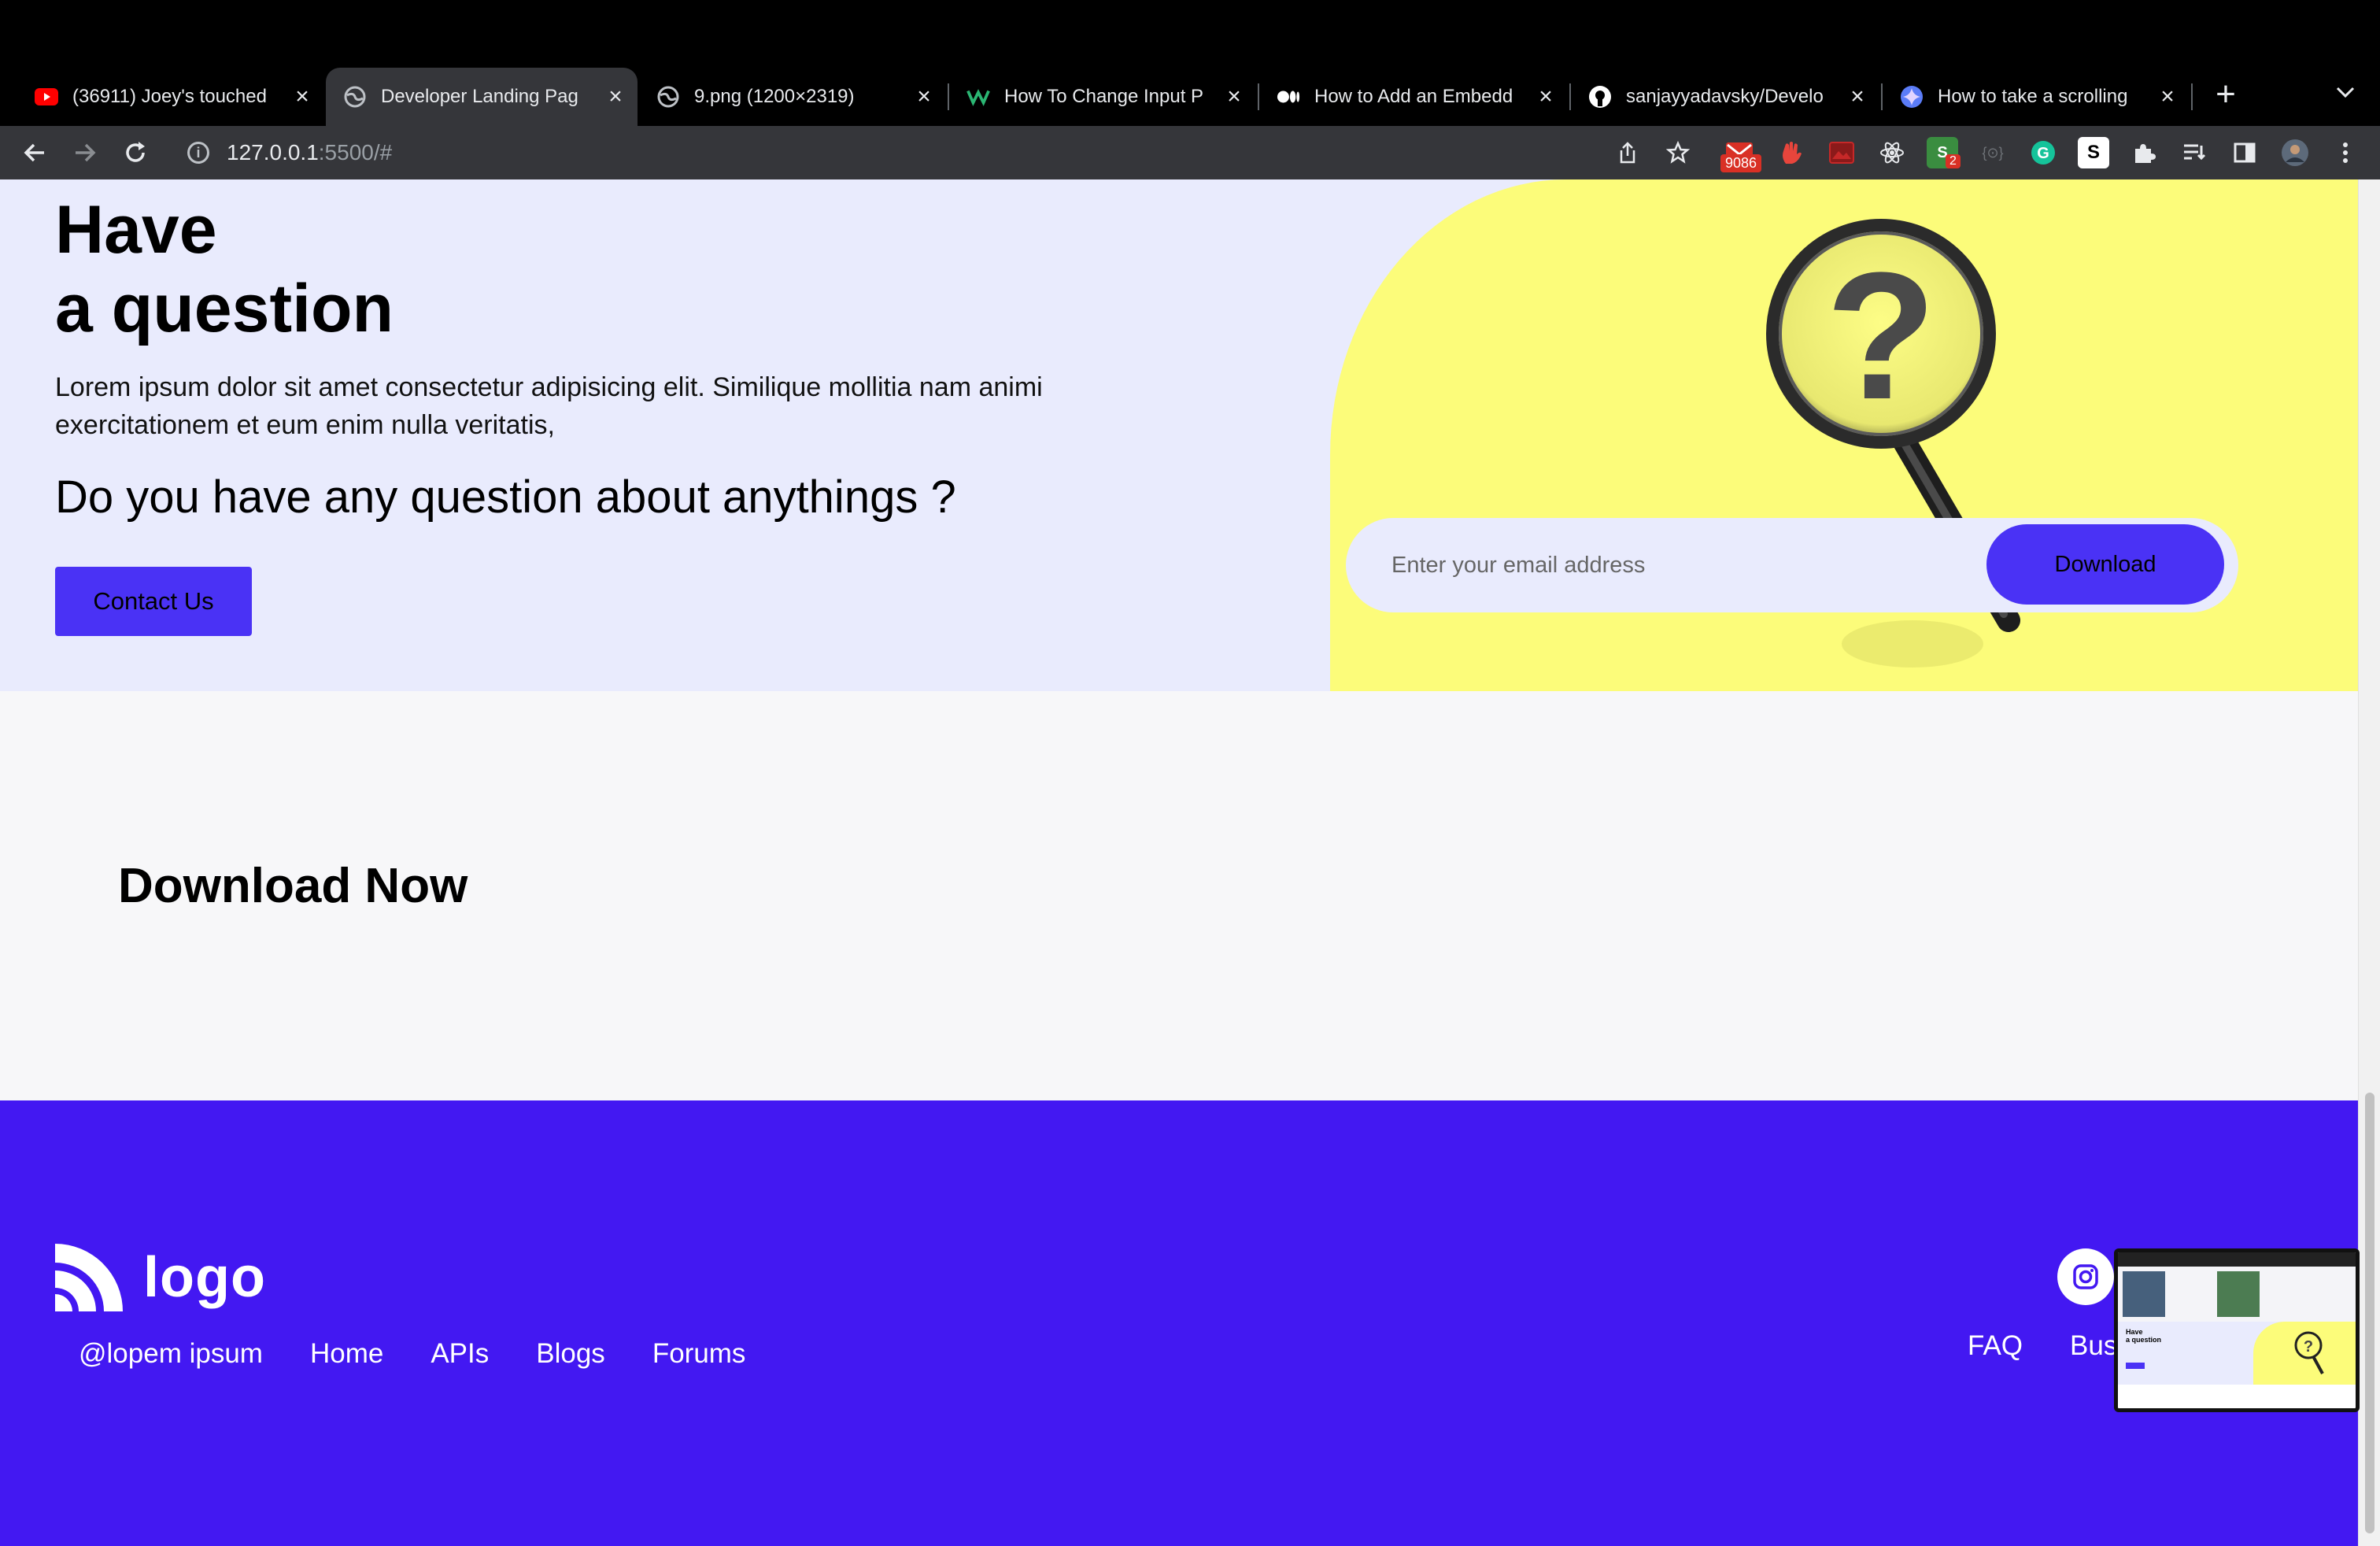  I want to click on medium-icon, so click(1288, 97).